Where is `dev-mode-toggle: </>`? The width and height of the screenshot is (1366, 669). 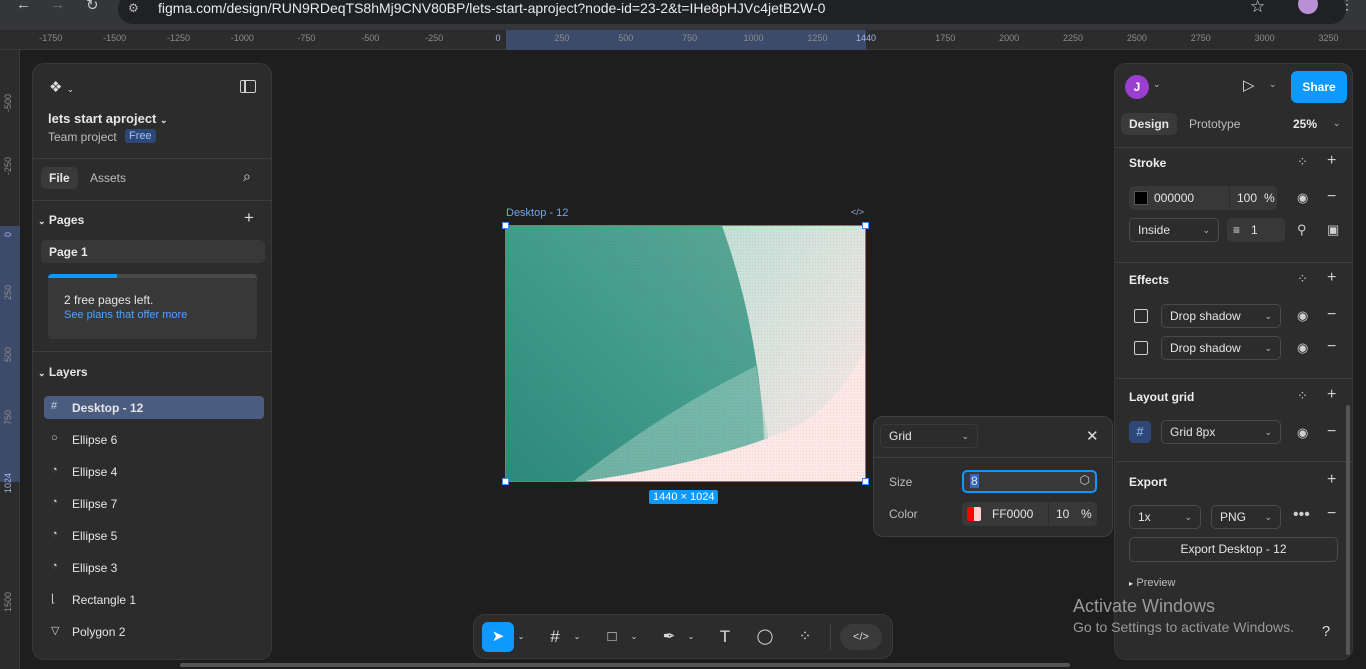
dev-mode-toggle: </> is located at coordinates (861, 637).